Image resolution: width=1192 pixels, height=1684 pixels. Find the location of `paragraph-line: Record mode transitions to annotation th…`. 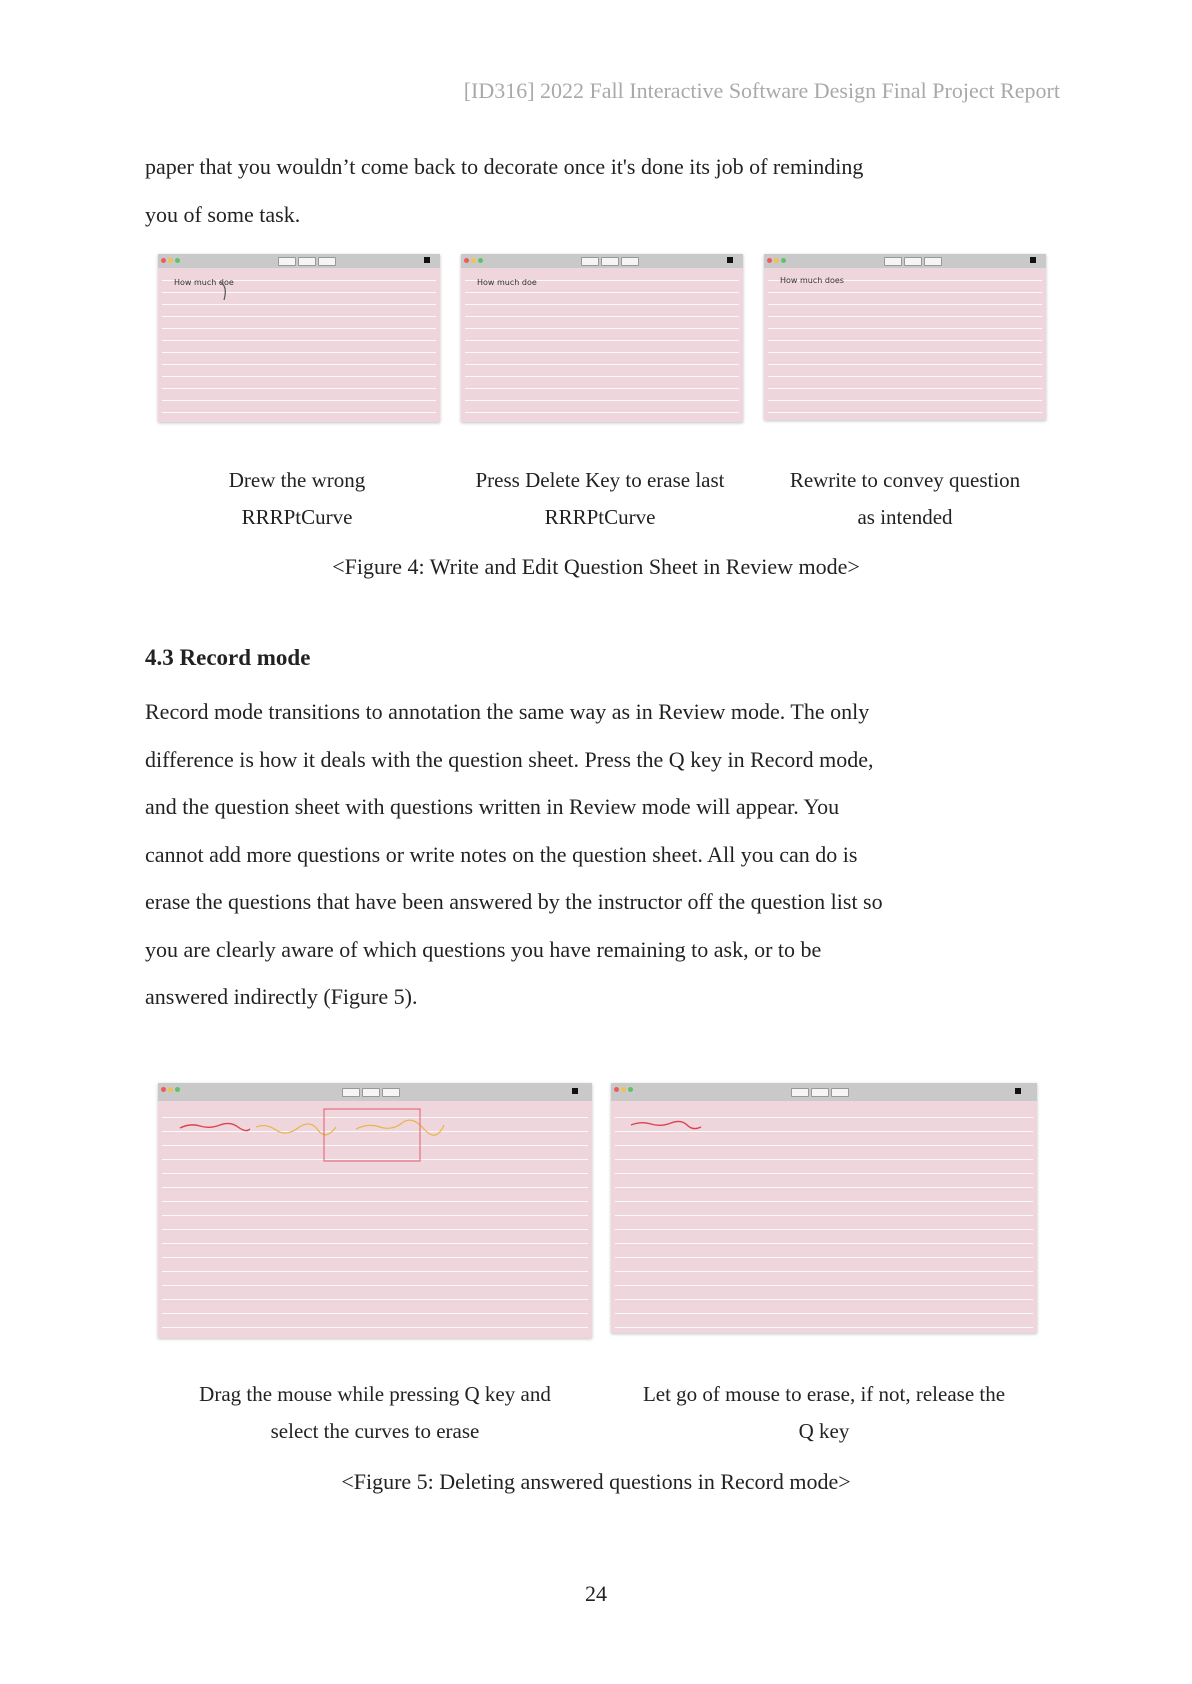

paragraph-line: Record mode transitions to annotation th… is located at coordinates (507, 711).